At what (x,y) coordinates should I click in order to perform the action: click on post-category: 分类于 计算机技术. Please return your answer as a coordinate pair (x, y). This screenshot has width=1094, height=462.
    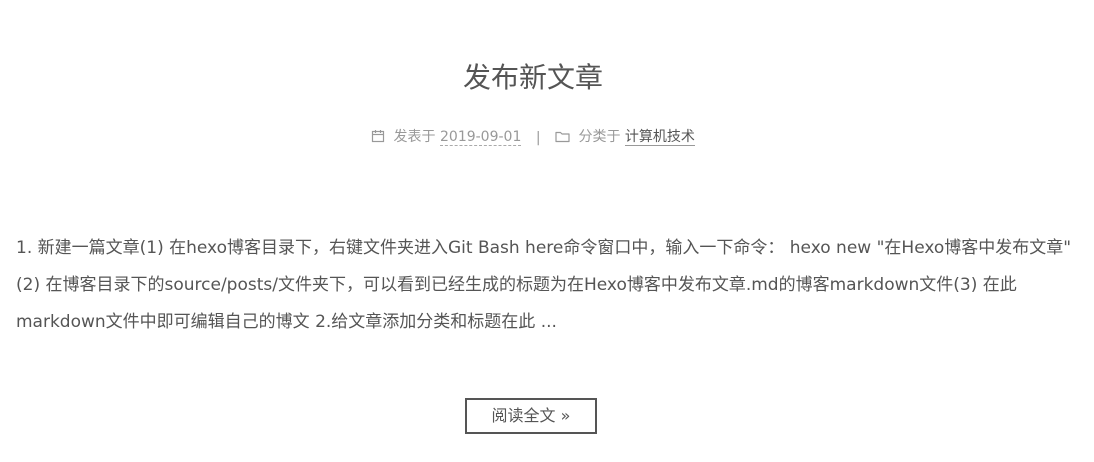
    Looking at the image, I should click on (625, 138).